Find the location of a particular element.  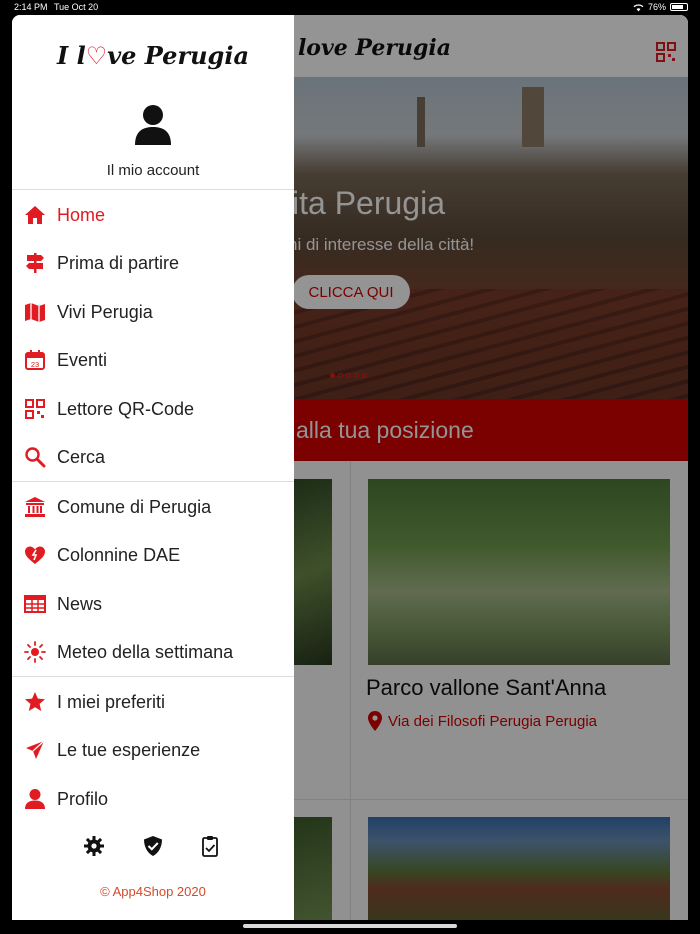

menu-item-label: Prima di partire is located at coordinates (118, 262).